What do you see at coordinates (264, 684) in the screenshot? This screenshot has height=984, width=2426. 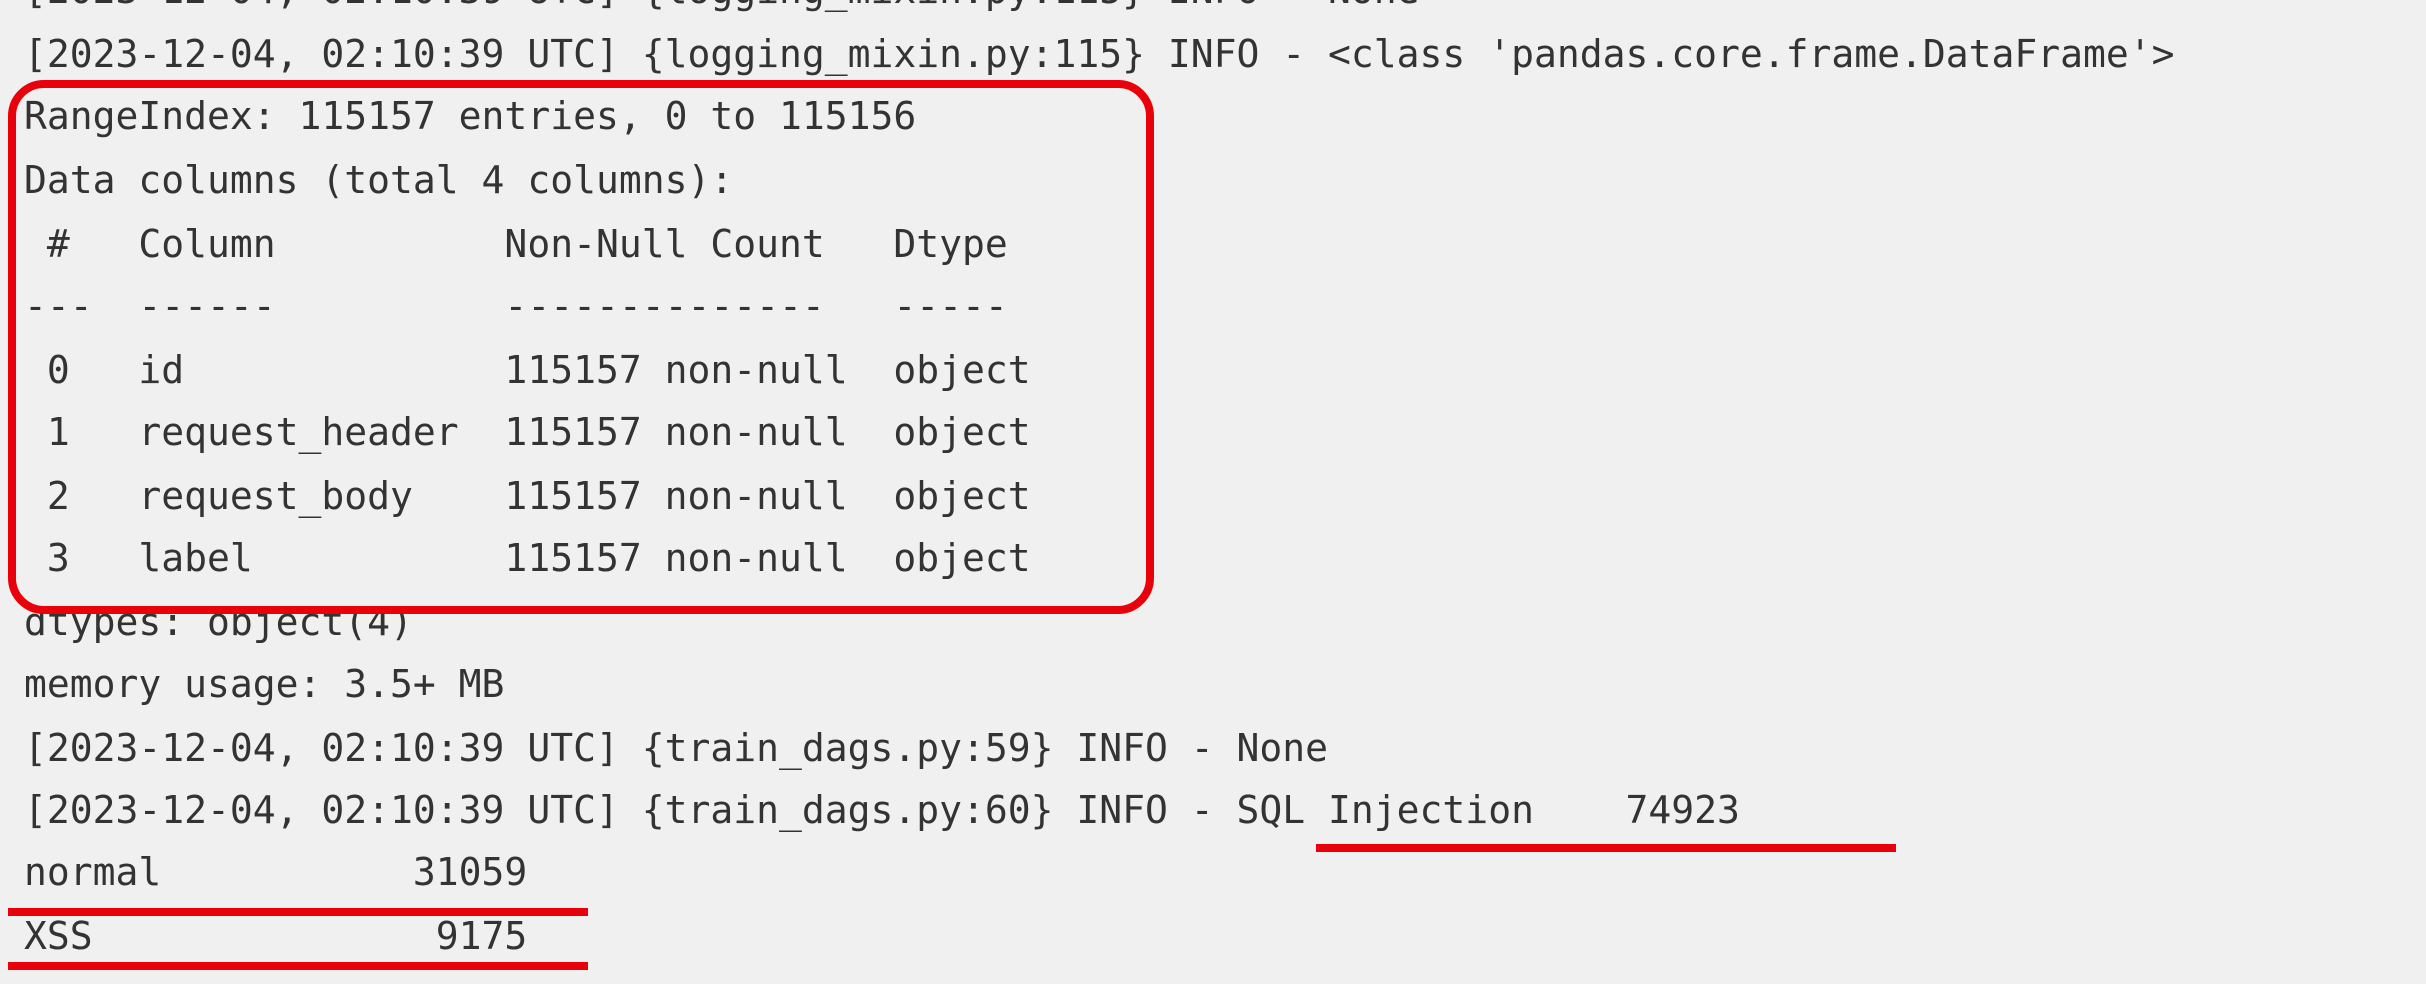 I see `log-line: memory usage: 3.5+ MB` at bounding box center [264, 684].